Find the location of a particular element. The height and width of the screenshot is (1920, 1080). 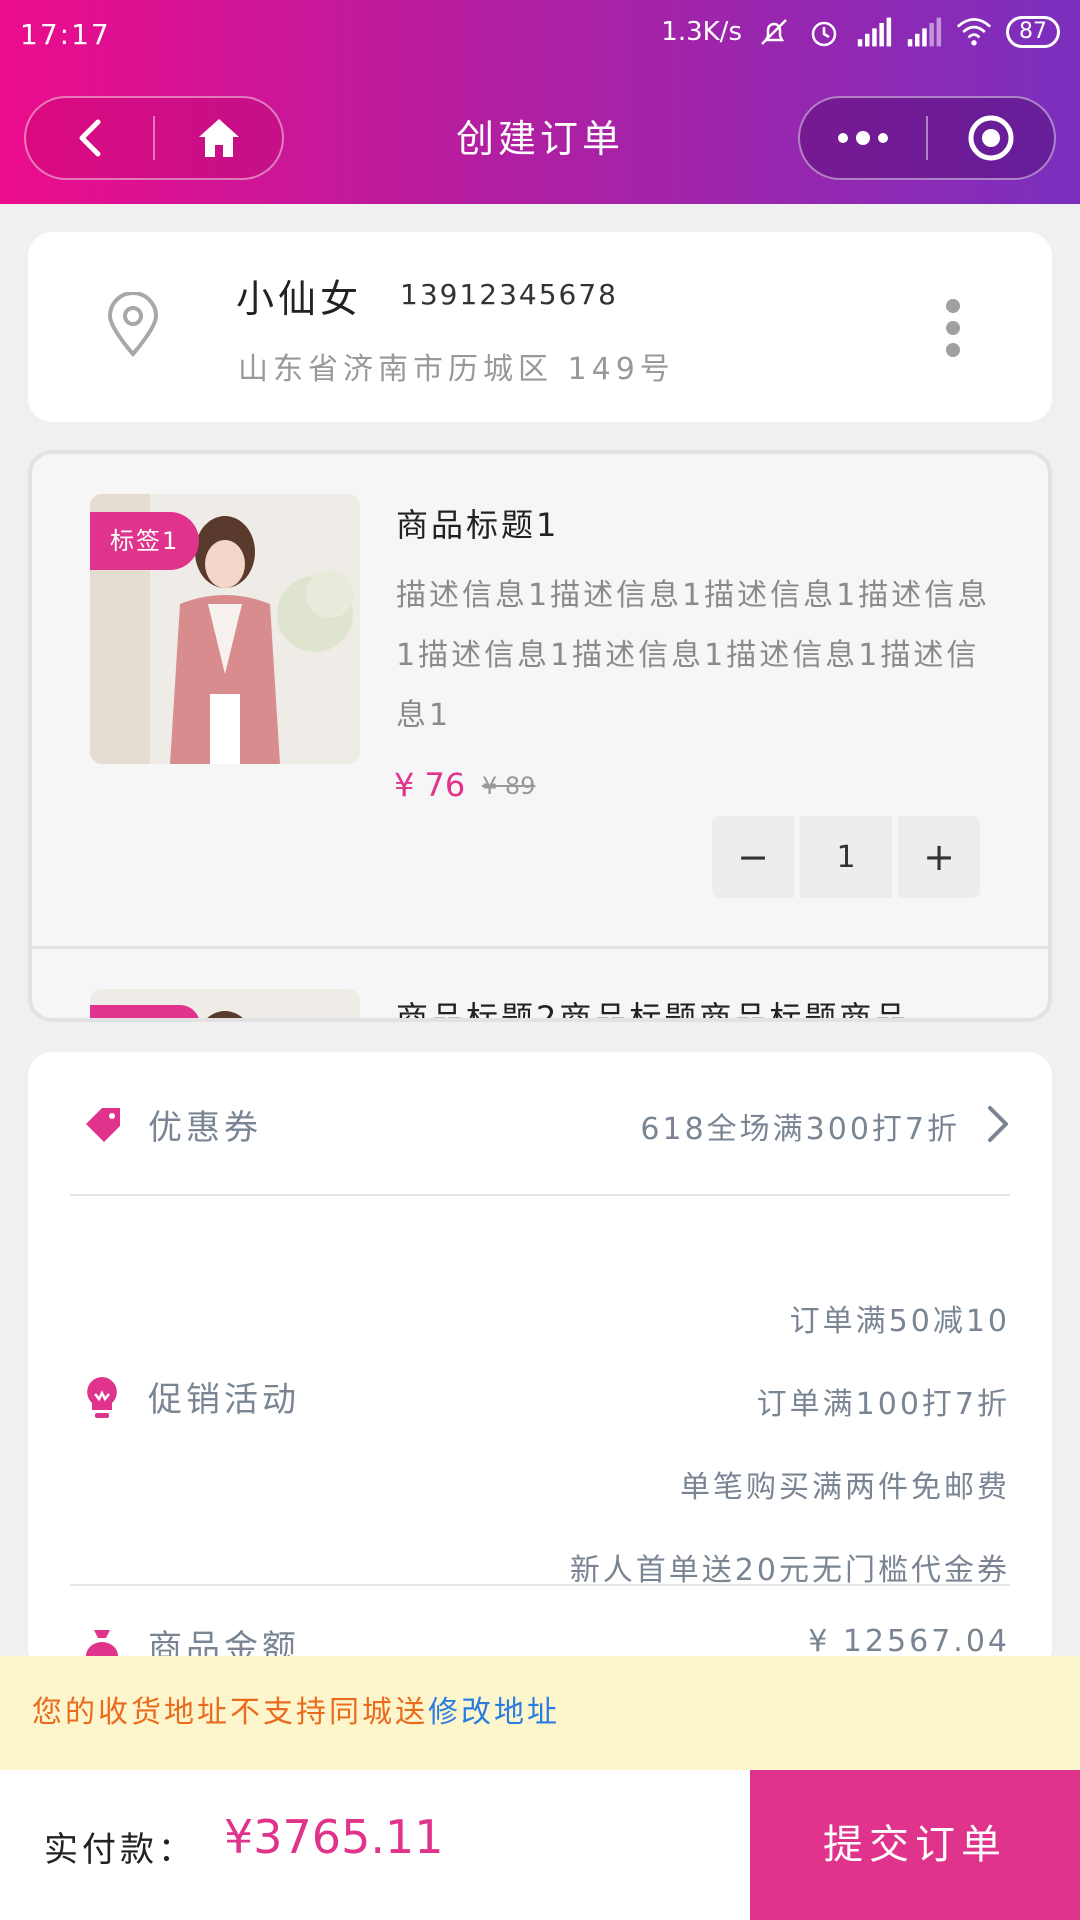

product-tag: 标签1 is located at coordinates (145, 541).